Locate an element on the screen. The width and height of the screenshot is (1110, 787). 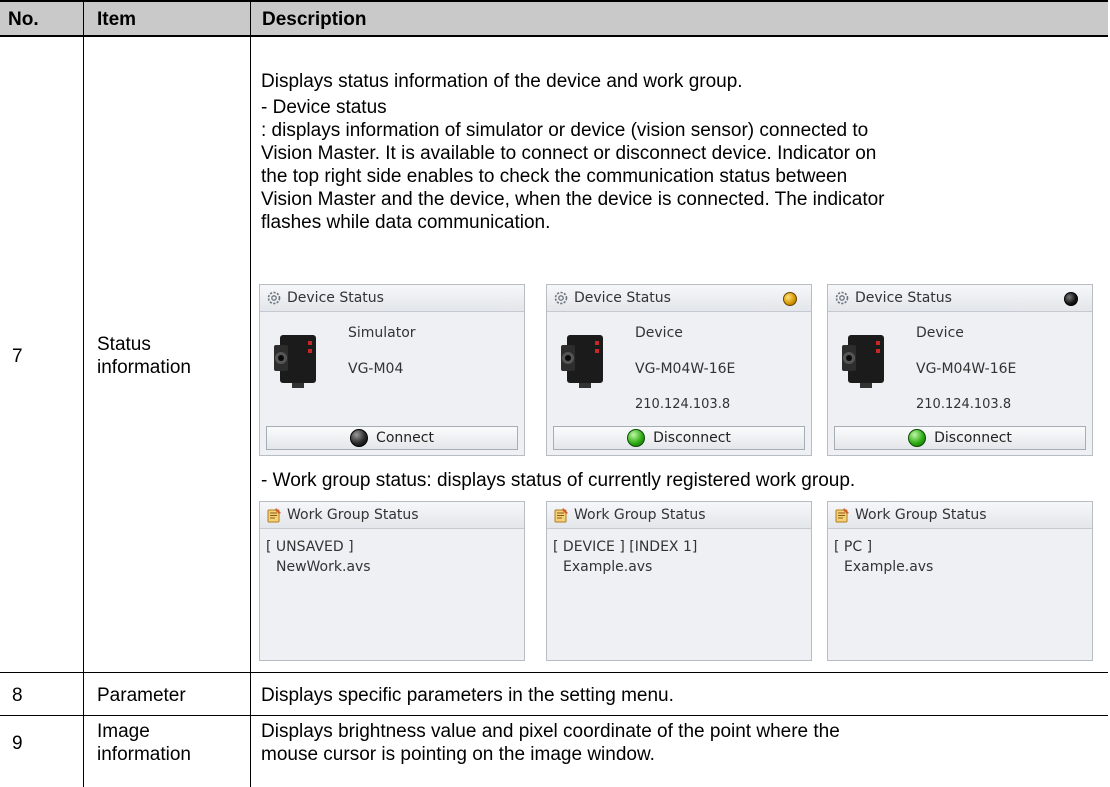
row-number: 9 is located at coordinates (17, 743).